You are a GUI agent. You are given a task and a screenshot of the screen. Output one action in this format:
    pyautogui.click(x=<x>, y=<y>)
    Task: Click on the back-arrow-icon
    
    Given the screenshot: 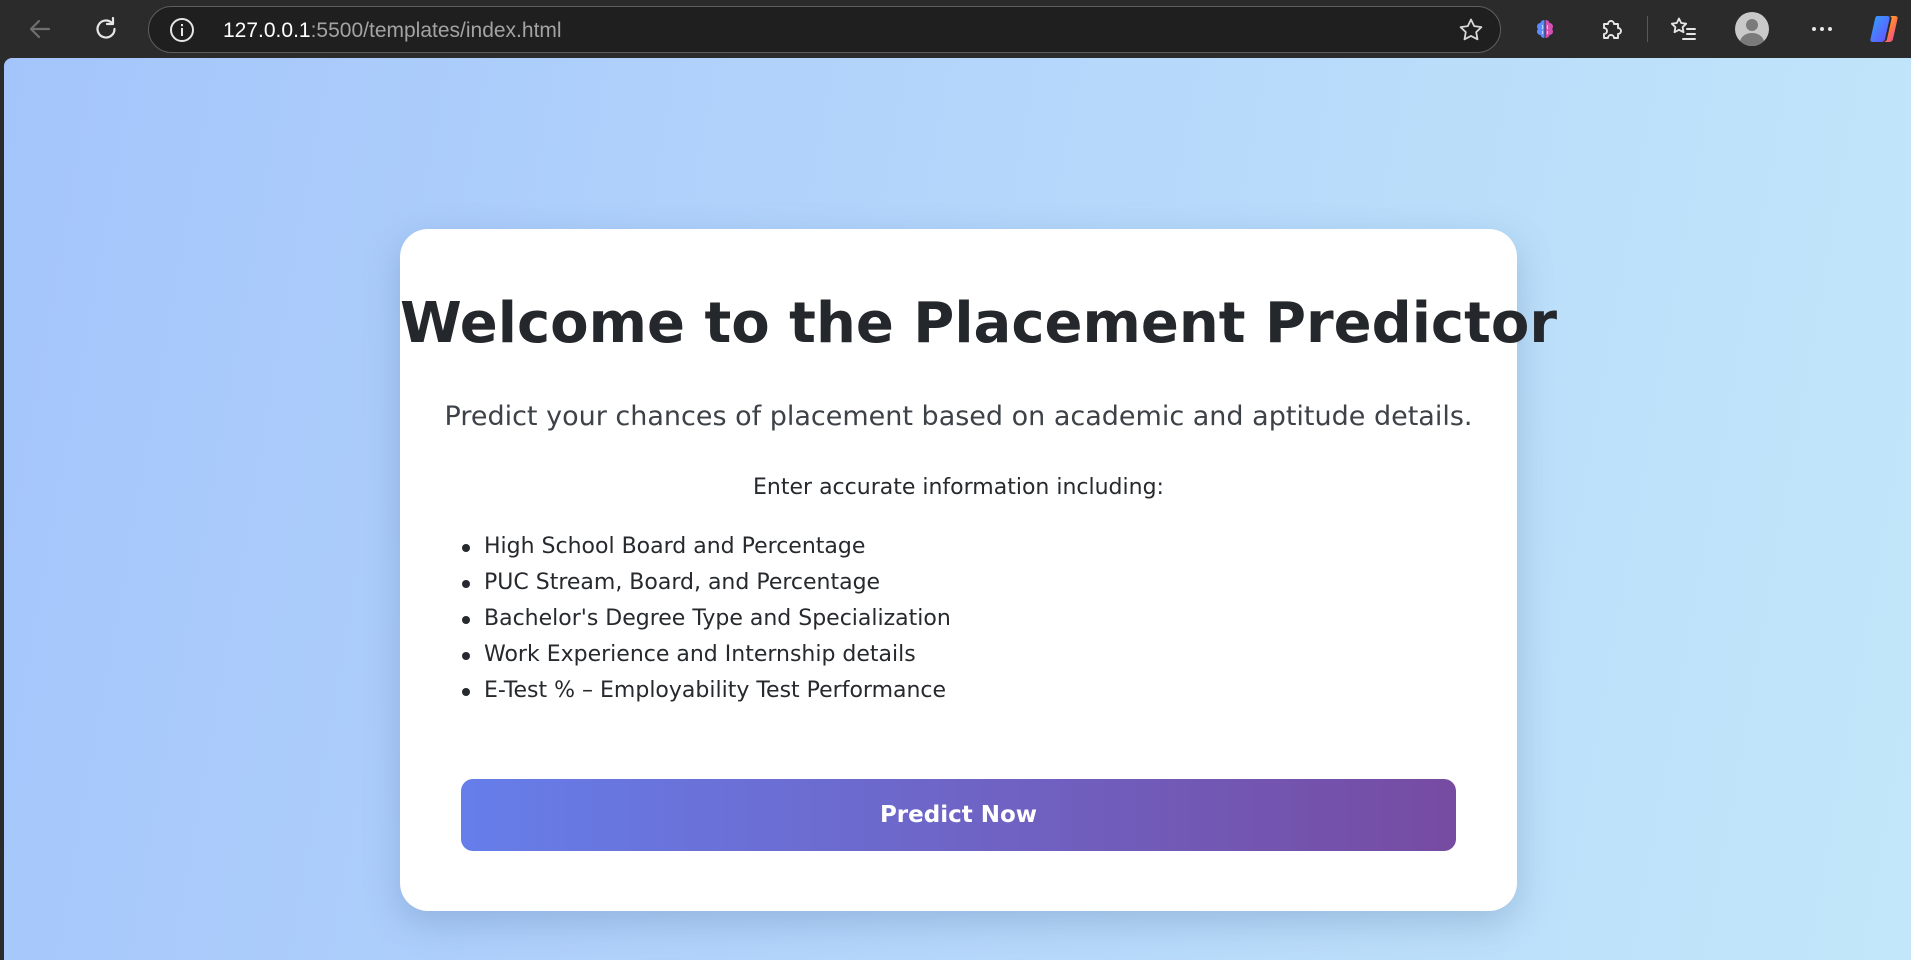 What is the action you would take?
    pyautogui.click(x=40, y=29)
    